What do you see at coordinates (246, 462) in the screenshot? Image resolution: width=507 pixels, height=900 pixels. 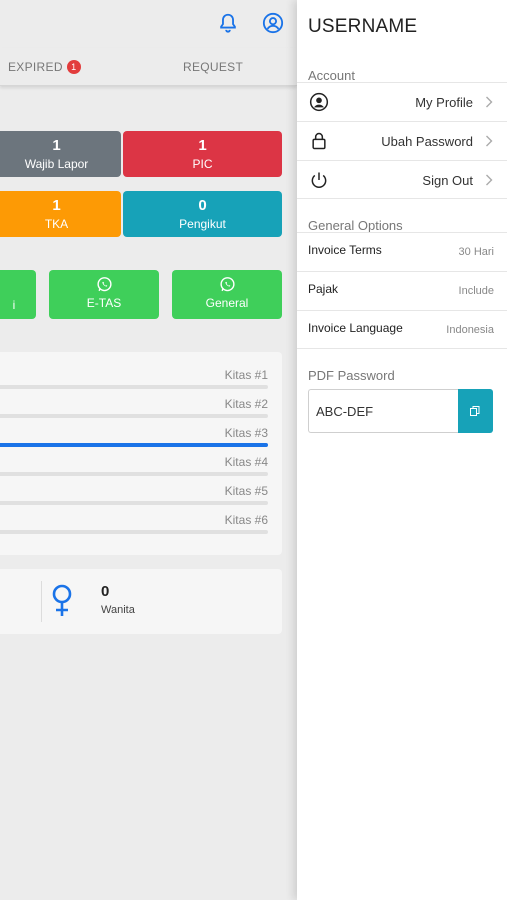 I see `kitas-label: Kitas #4` at bounding box center [246, 462].